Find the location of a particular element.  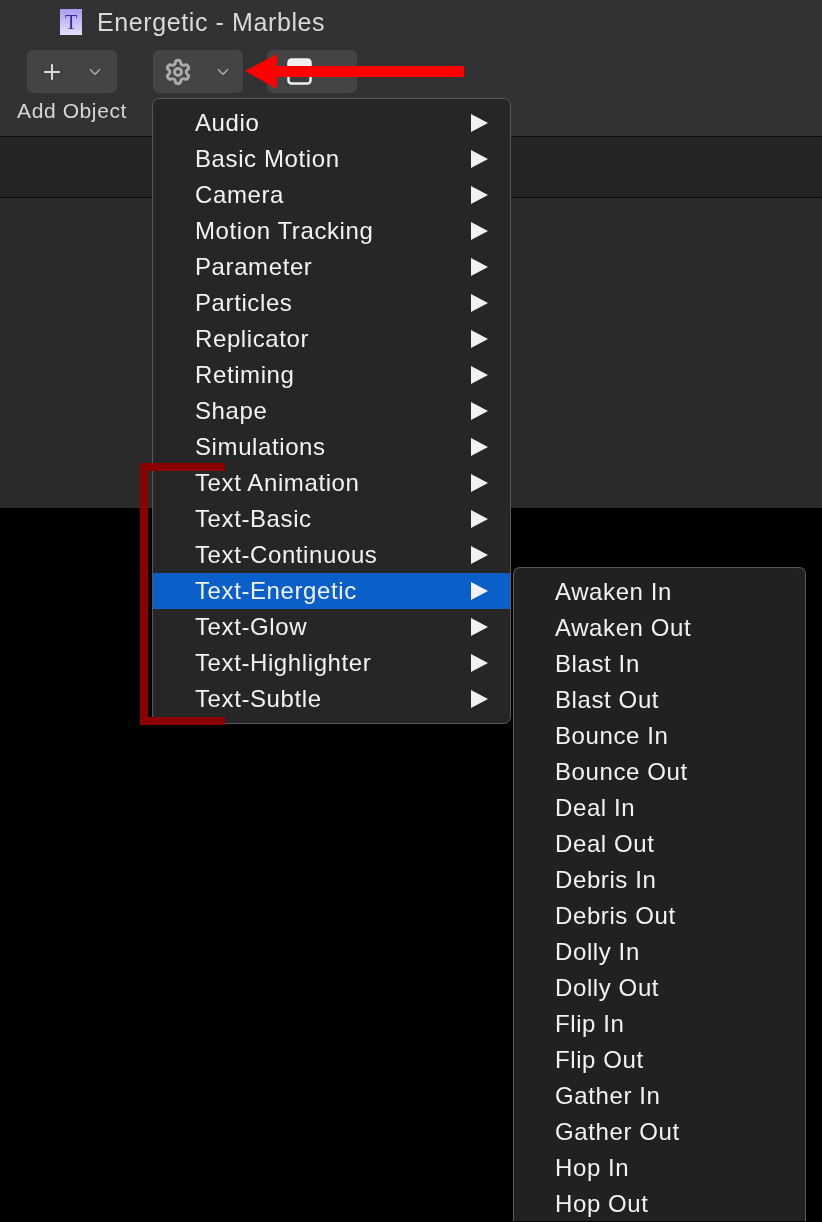

menu-item: Motion Tracking is located at coordinates (331, 231).